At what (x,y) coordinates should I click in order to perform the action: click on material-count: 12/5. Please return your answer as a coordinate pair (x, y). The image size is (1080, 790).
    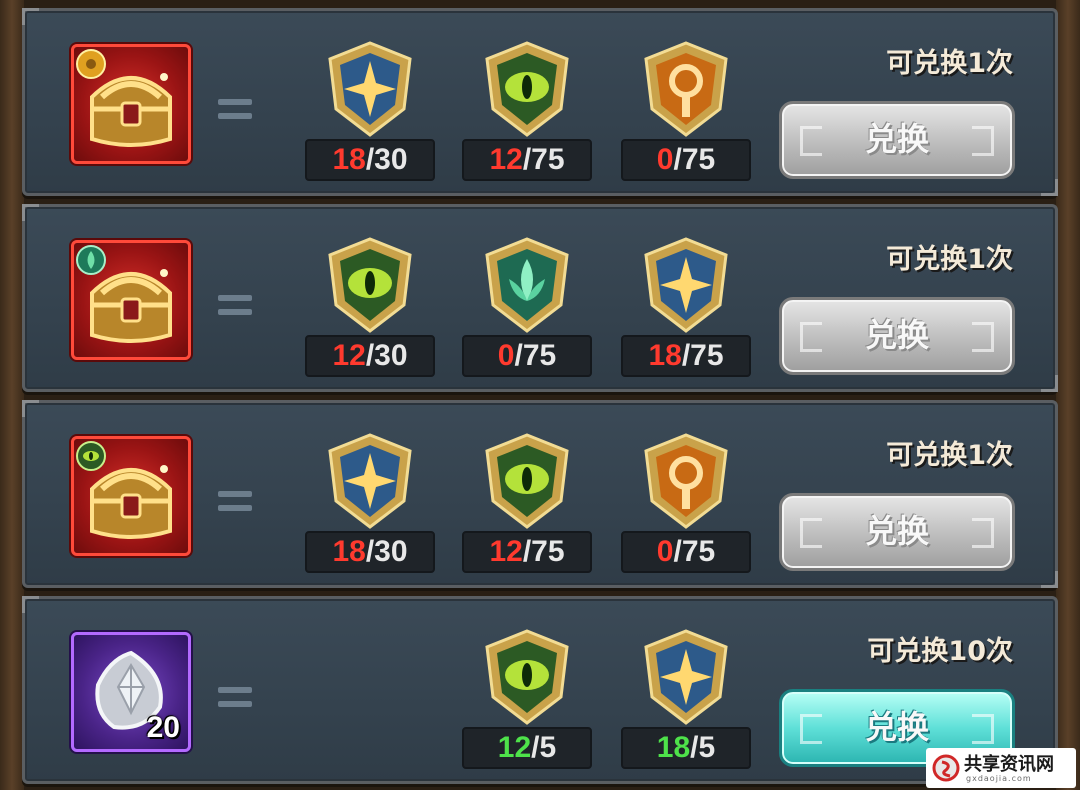
    Looking at the image, I should click on (527, 748).